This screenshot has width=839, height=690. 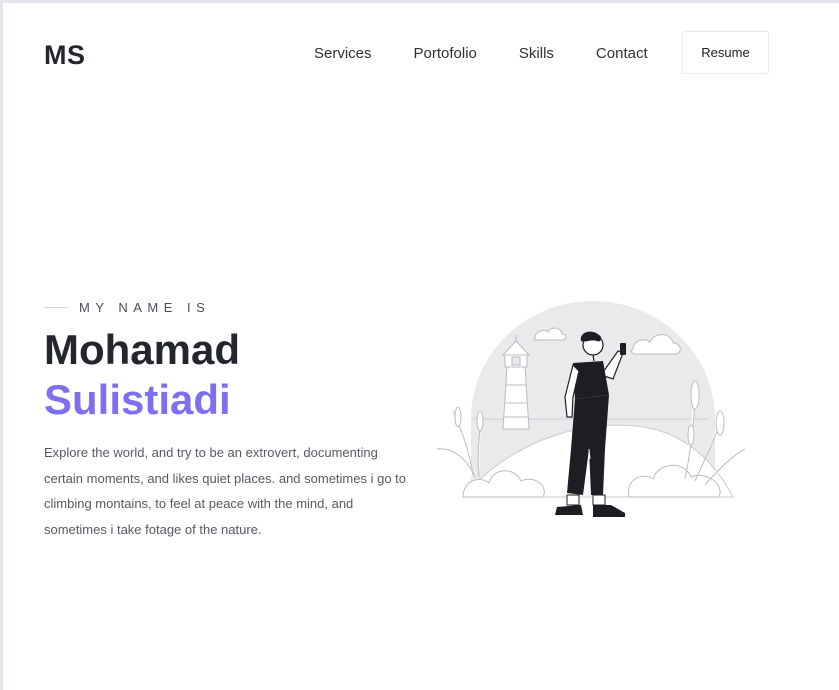 I want to click on eyebrow-divider, so click(x=56, y=307).